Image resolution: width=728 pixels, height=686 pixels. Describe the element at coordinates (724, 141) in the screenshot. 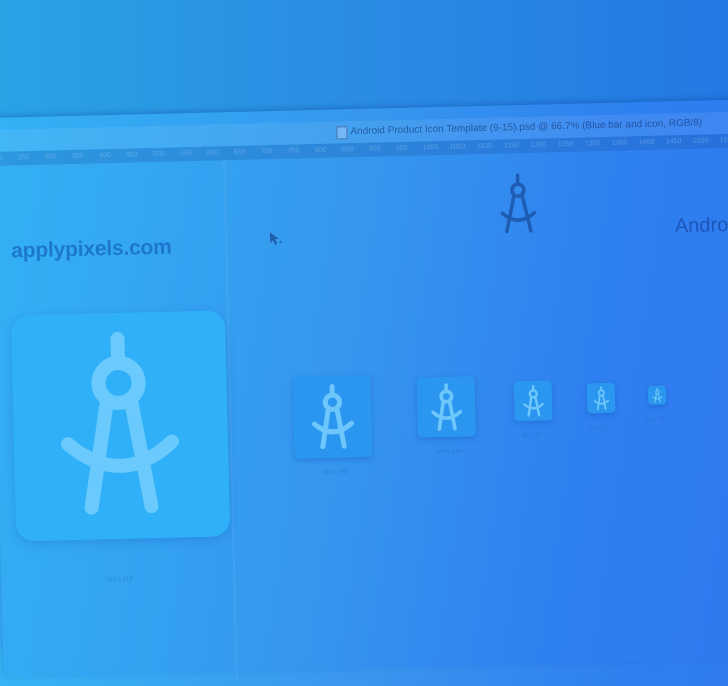

I see `ruler-tick: 1550` at that location.